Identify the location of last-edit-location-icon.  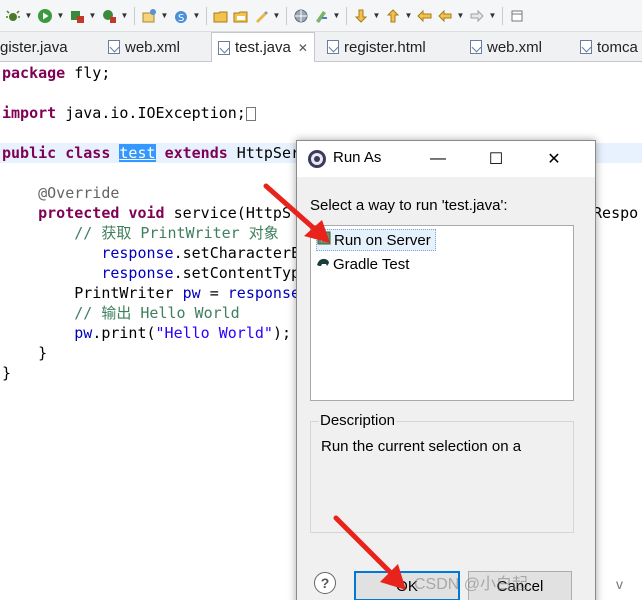
(424, 15).